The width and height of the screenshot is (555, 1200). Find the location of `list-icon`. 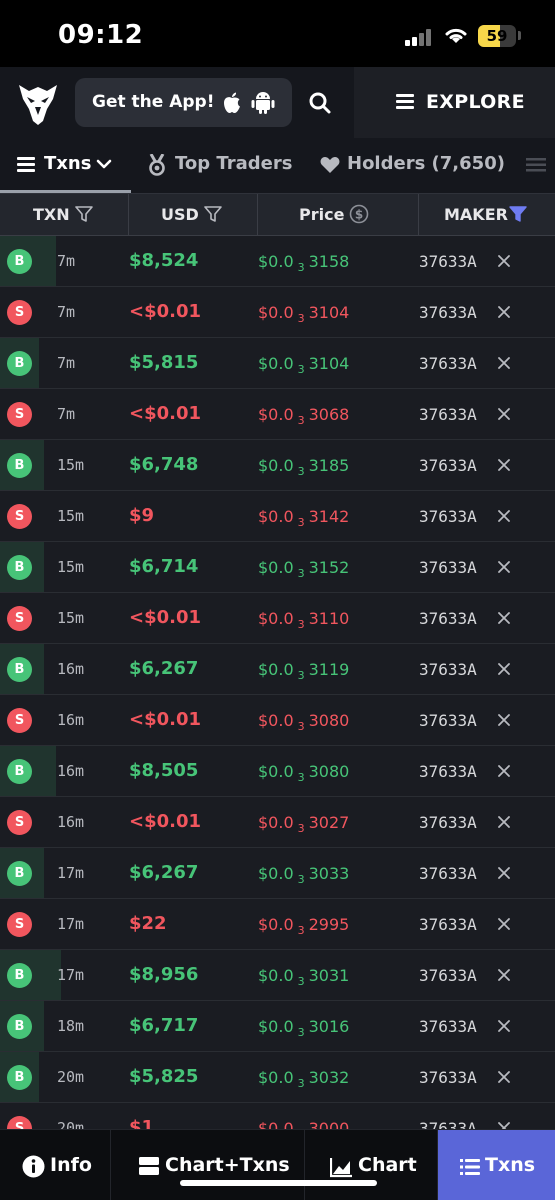

list-icon is located at coordinates (26, 164).